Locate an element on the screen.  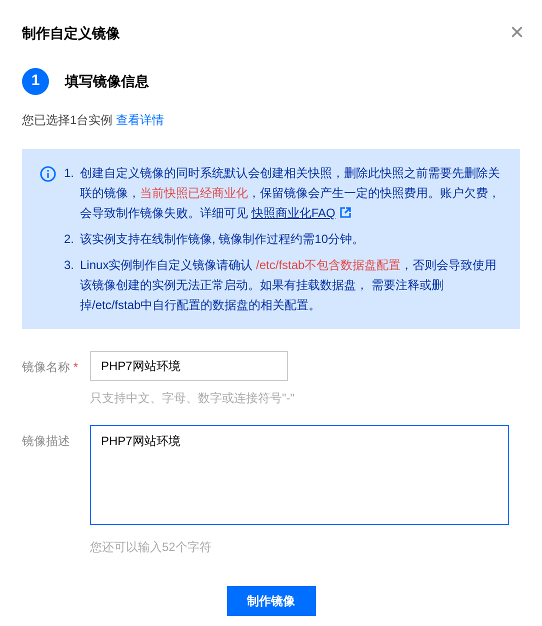
item-number: 2. is located at coordinates (70, 239).